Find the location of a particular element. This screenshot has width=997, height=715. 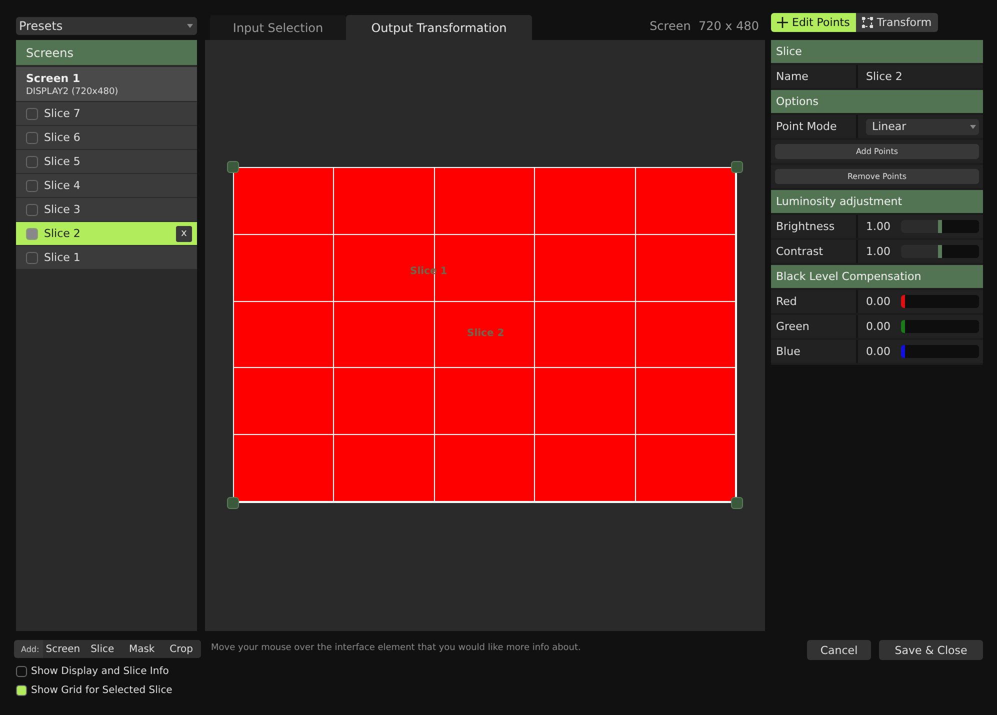

slice-label: Slice 4 is located at coordinates (62, 185).